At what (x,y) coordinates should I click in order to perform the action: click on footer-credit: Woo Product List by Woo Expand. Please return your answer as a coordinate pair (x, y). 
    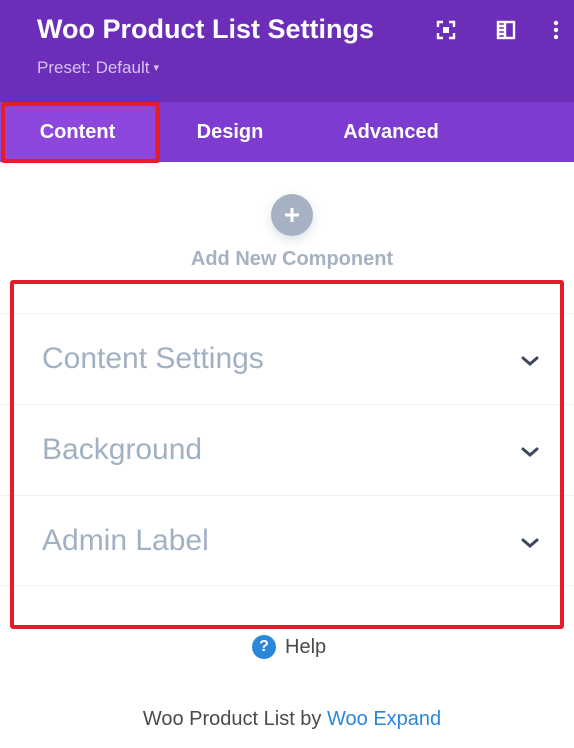
    Looking at the image, I should click on (287, 719).